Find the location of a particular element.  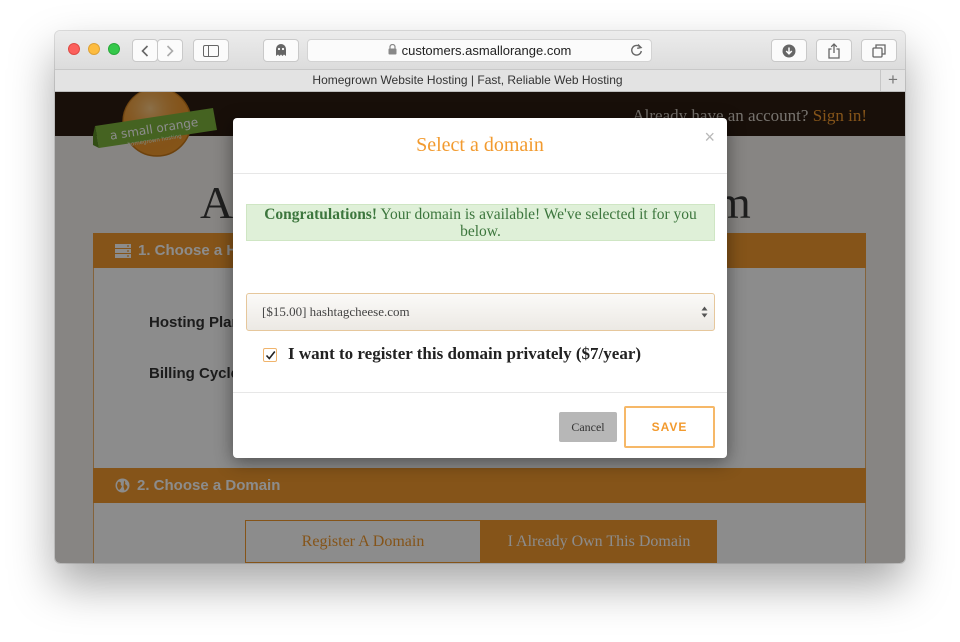

share-button is located at coordinates (834, 50).